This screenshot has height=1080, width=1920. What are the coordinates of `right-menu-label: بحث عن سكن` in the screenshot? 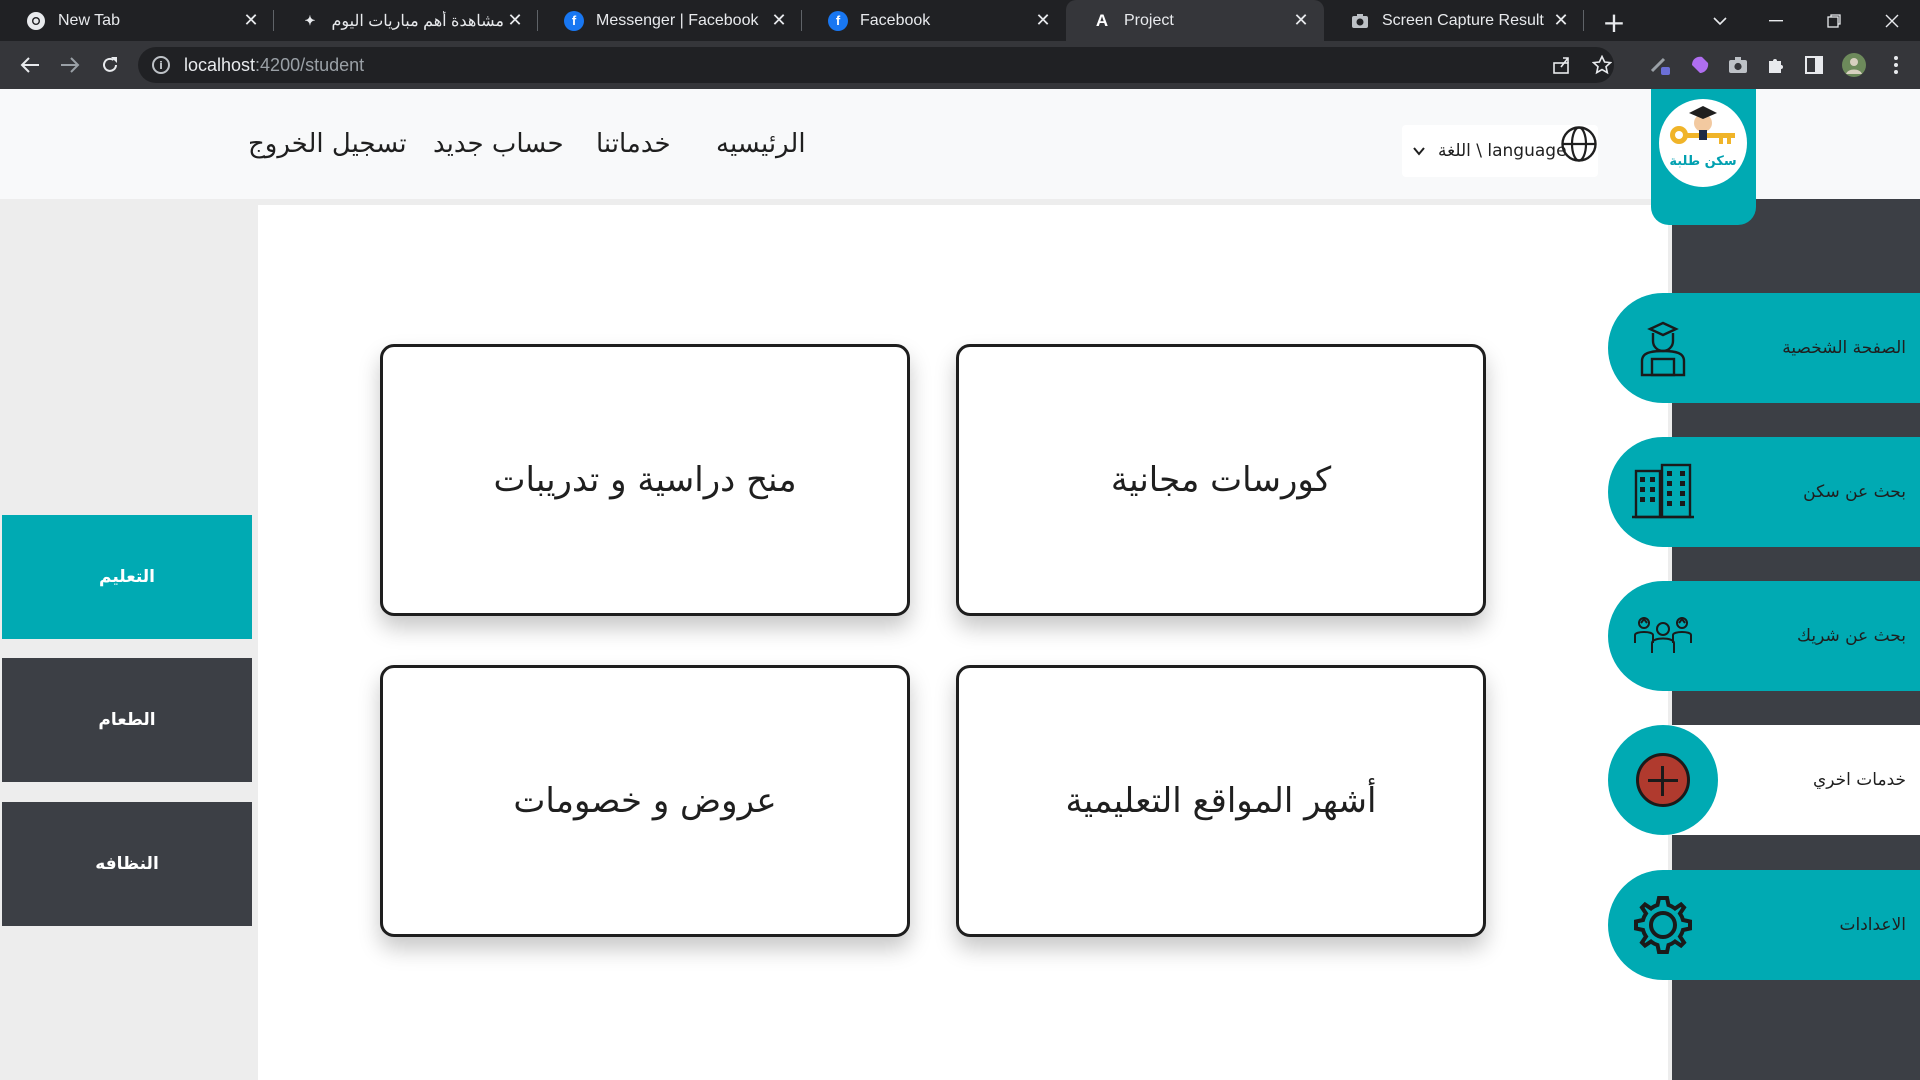 It's located at (1854, 492).